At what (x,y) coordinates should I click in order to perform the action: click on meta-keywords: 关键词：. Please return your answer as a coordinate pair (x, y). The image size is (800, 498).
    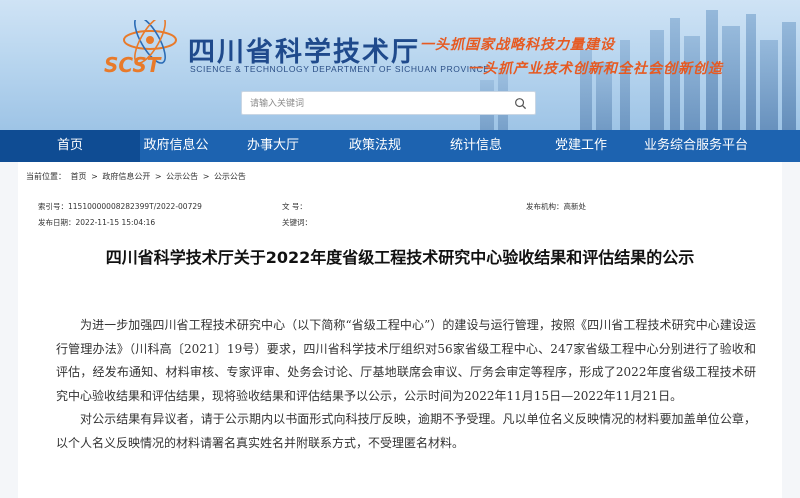
    Looking at the image, I should click on (297, 222).